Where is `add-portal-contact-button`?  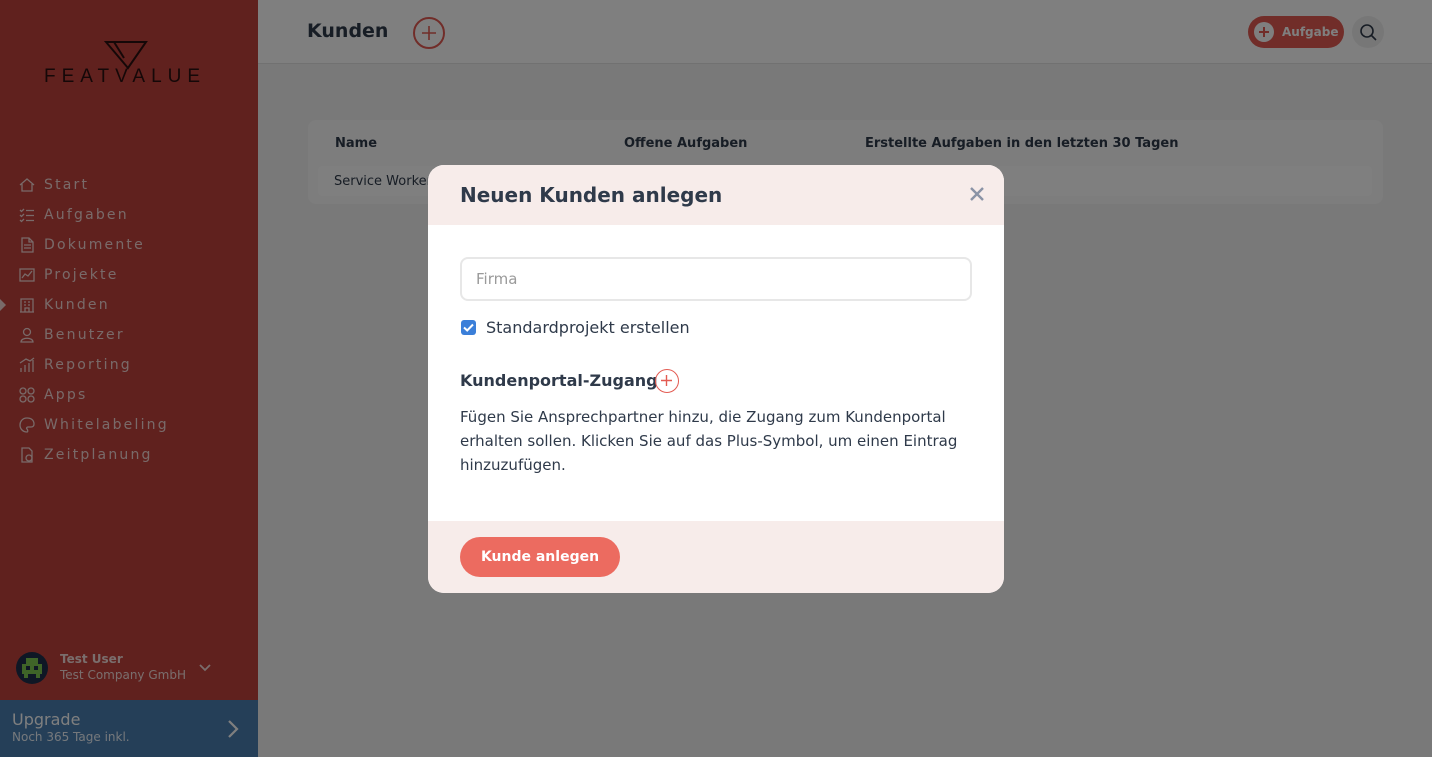 add-portal-contact-button is located at coordinates (667, 381).